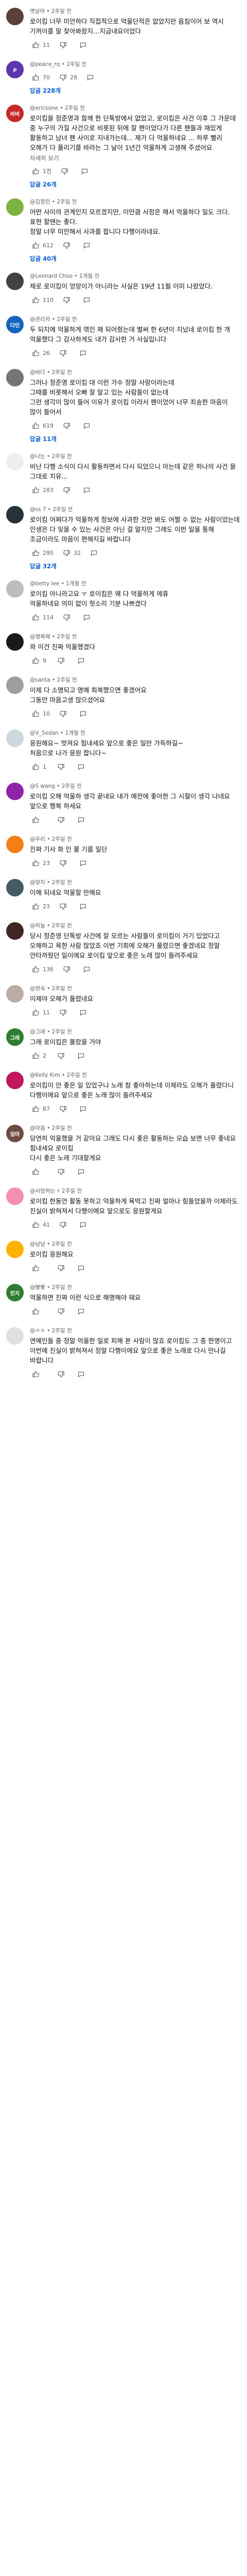  Describe the element at coordinates (53, 319) in the screenshot. I see `comment-author: @관리자 • 2주일 전` at that location.